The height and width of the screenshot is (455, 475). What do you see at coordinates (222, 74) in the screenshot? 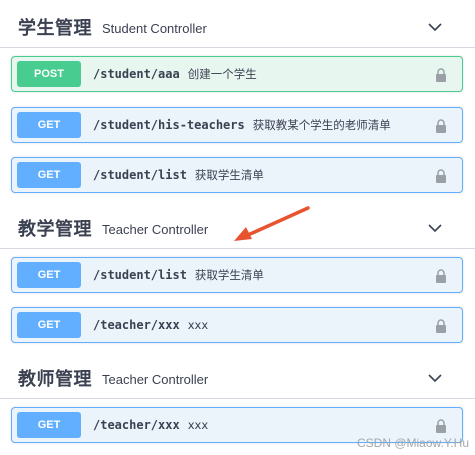
I see `operation-summary: 创建一个学生` at bounding box center [222, 74].